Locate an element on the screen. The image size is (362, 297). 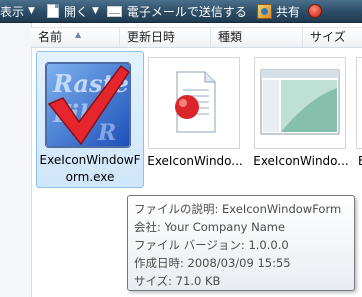
tooltip-version: ファイル バージョン: 1.0.0.0 is located at coordinates (211, 245).